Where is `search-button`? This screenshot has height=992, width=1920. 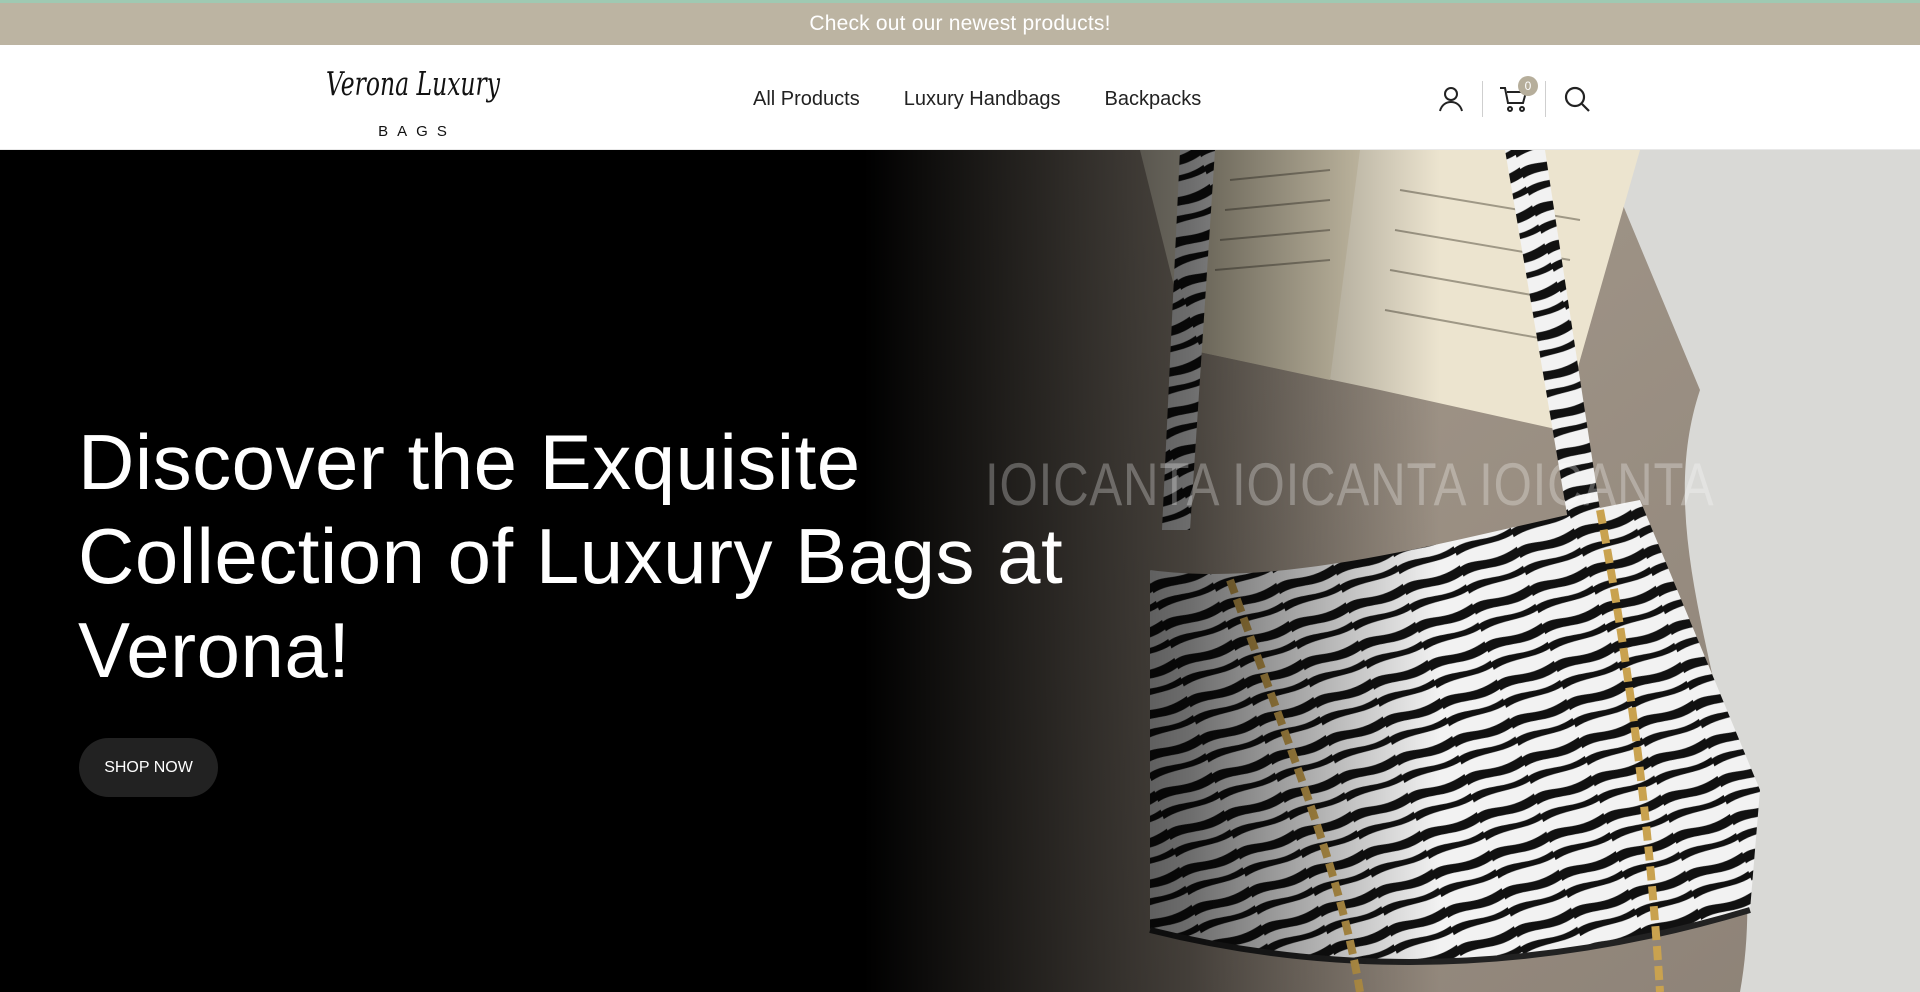
search-button is located at coordinates (1577, 99).